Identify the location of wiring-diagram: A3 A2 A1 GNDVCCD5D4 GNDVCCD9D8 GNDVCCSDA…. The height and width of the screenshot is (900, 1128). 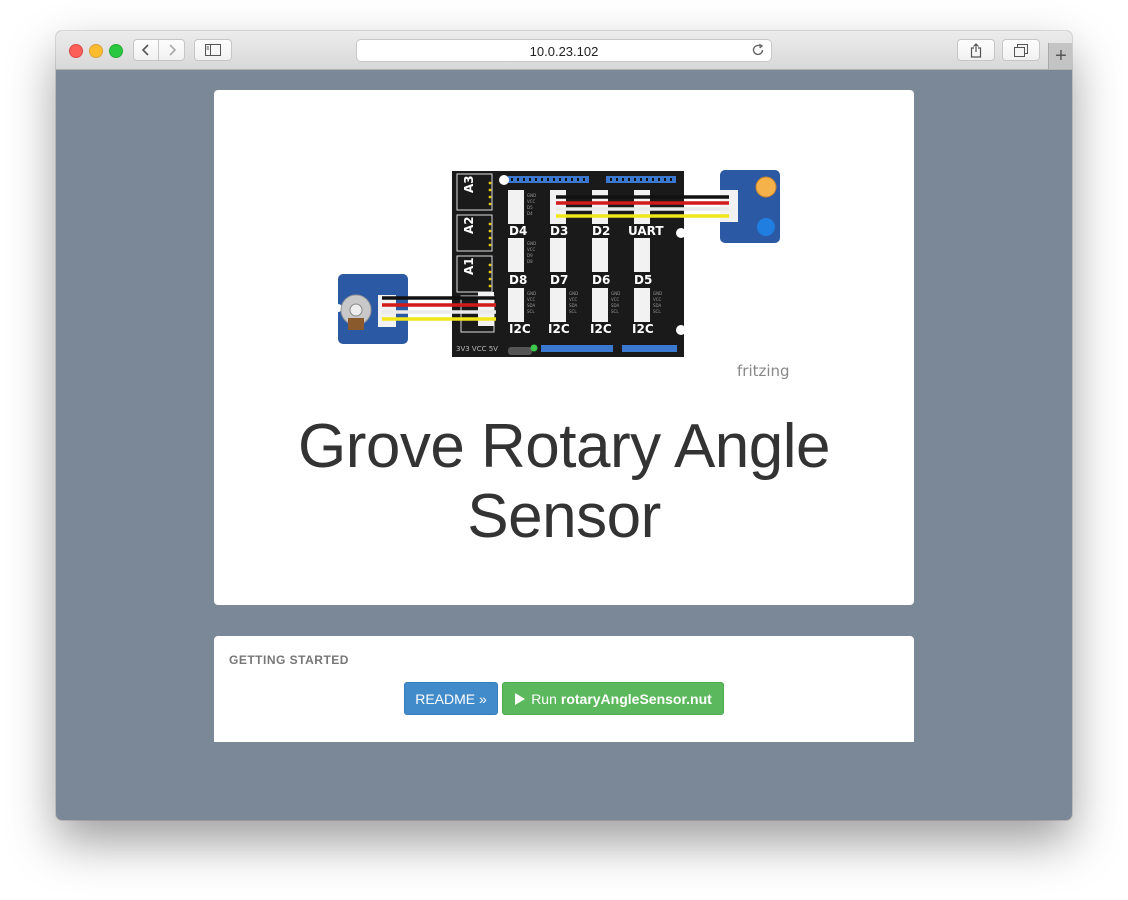
(562, 275).